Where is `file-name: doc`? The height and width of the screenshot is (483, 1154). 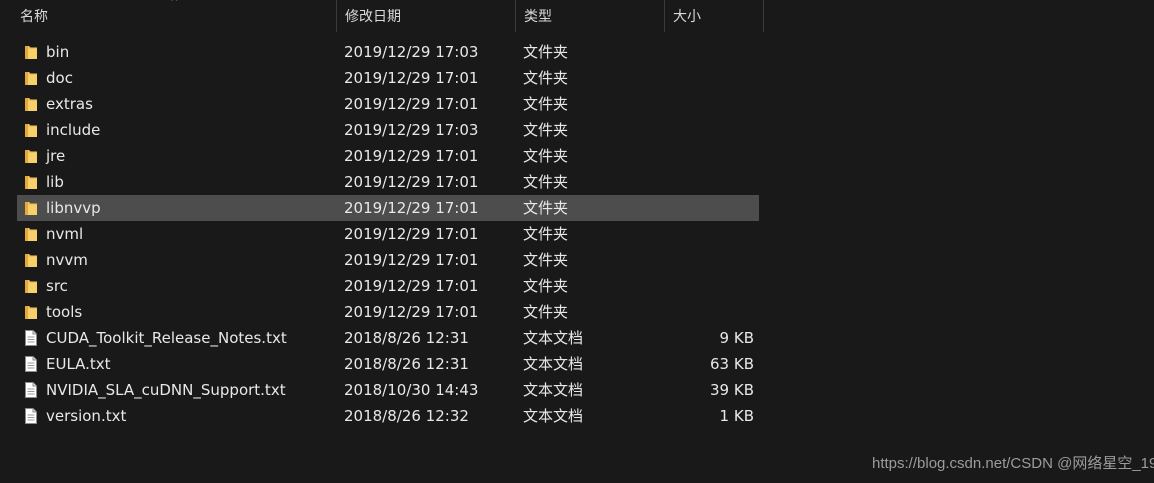
file-name: doc is located at coordinates (59, 78).